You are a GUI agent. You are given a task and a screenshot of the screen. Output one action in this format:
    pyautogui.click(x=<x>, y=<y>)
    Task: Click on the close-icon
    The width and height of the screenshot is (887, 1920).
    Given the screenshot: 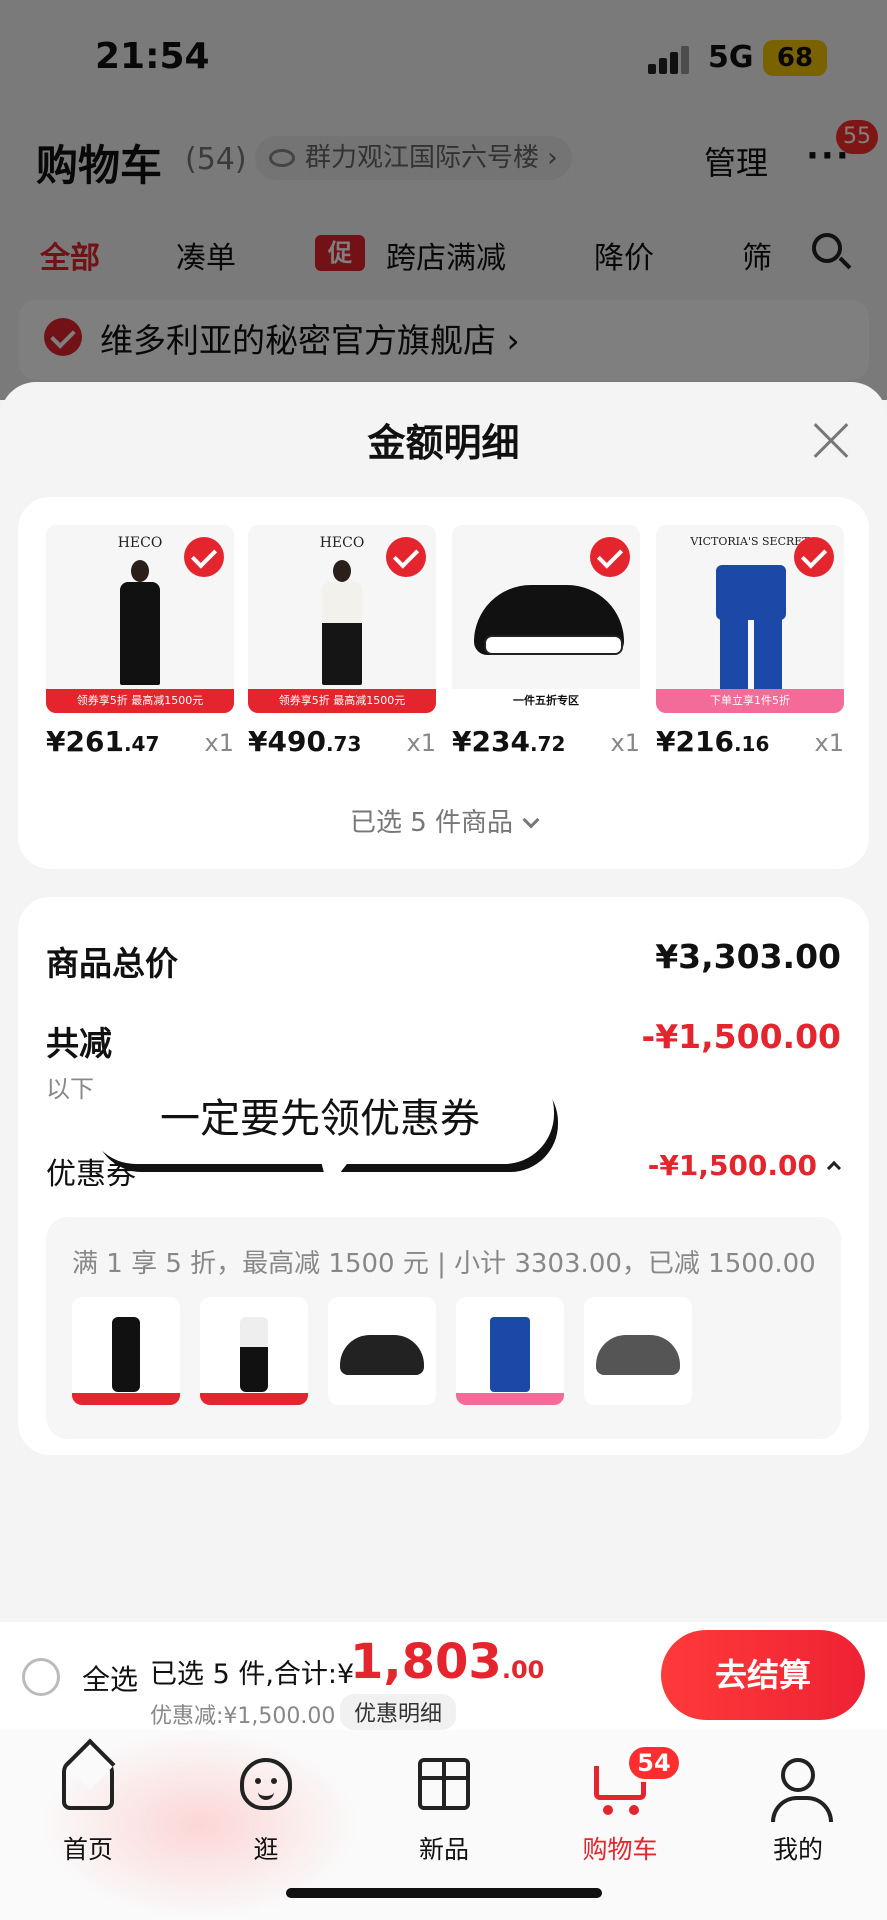 What is the action you would take?
    pyautogui.click(x=831, y=441)
    